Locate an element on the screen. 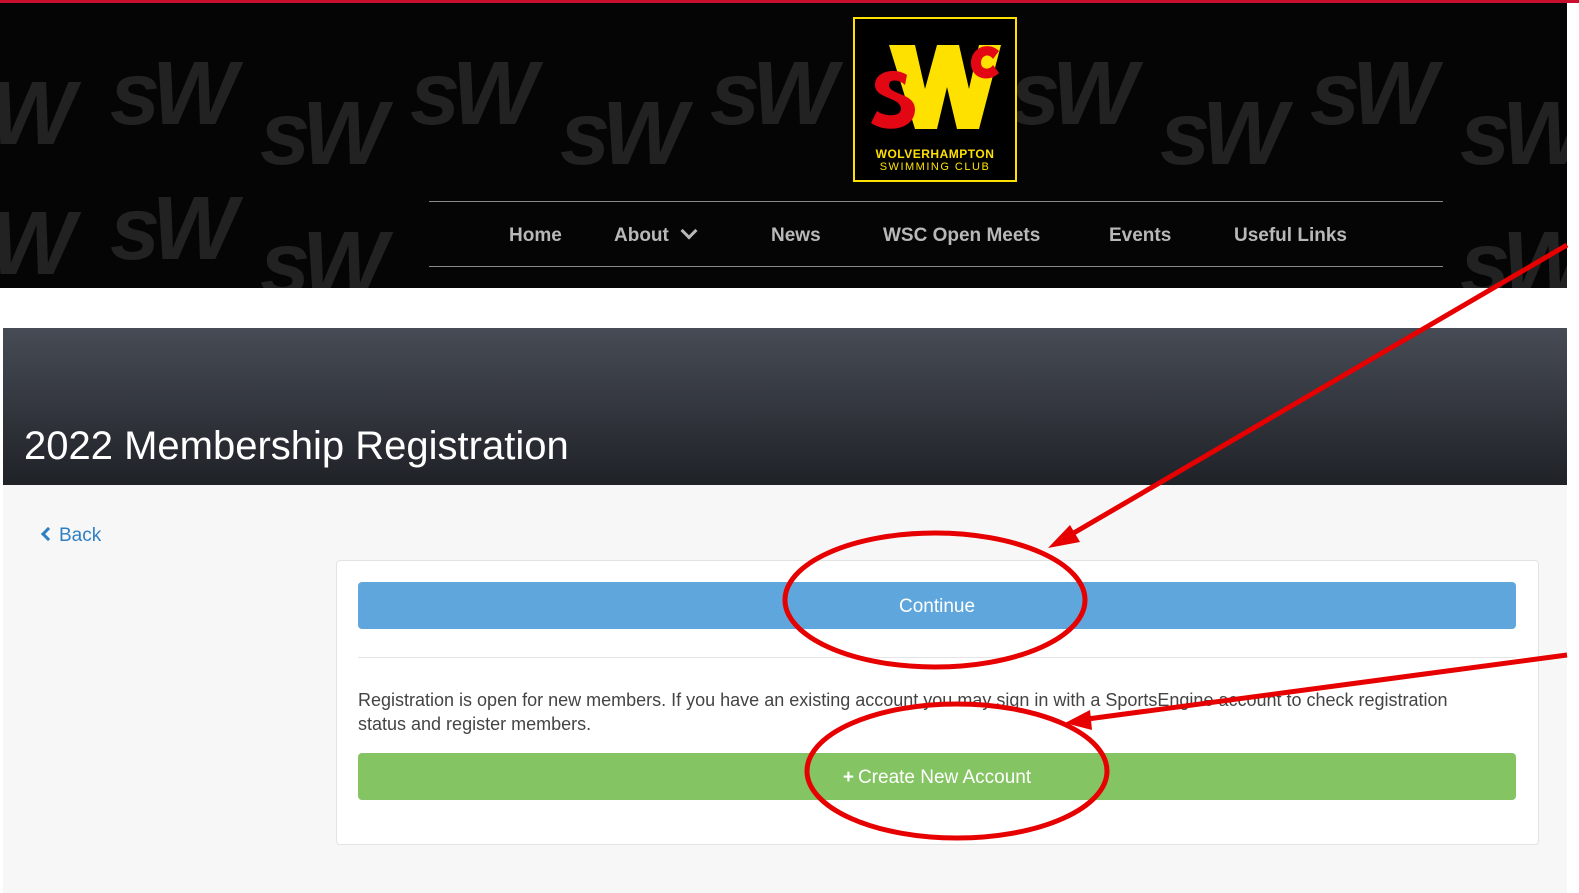  plus-icon: + is located at coordinates (848, 777).